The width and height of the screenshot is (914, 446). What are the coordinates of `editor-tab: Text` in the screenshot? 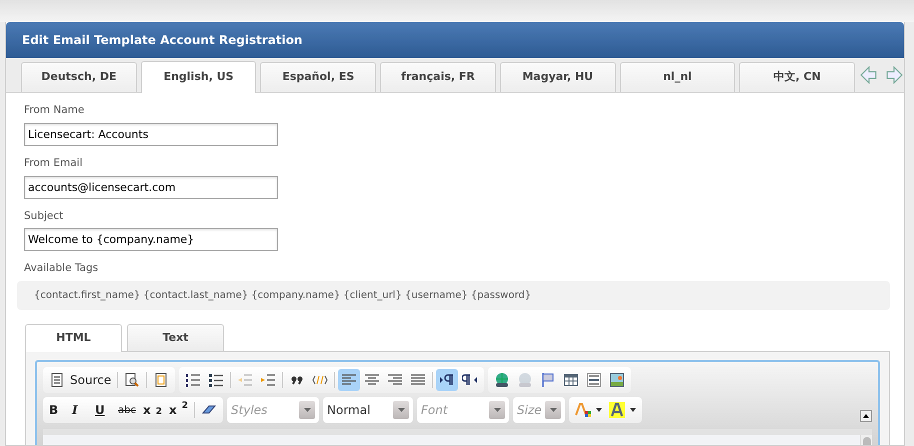 It's located at (175, 337).